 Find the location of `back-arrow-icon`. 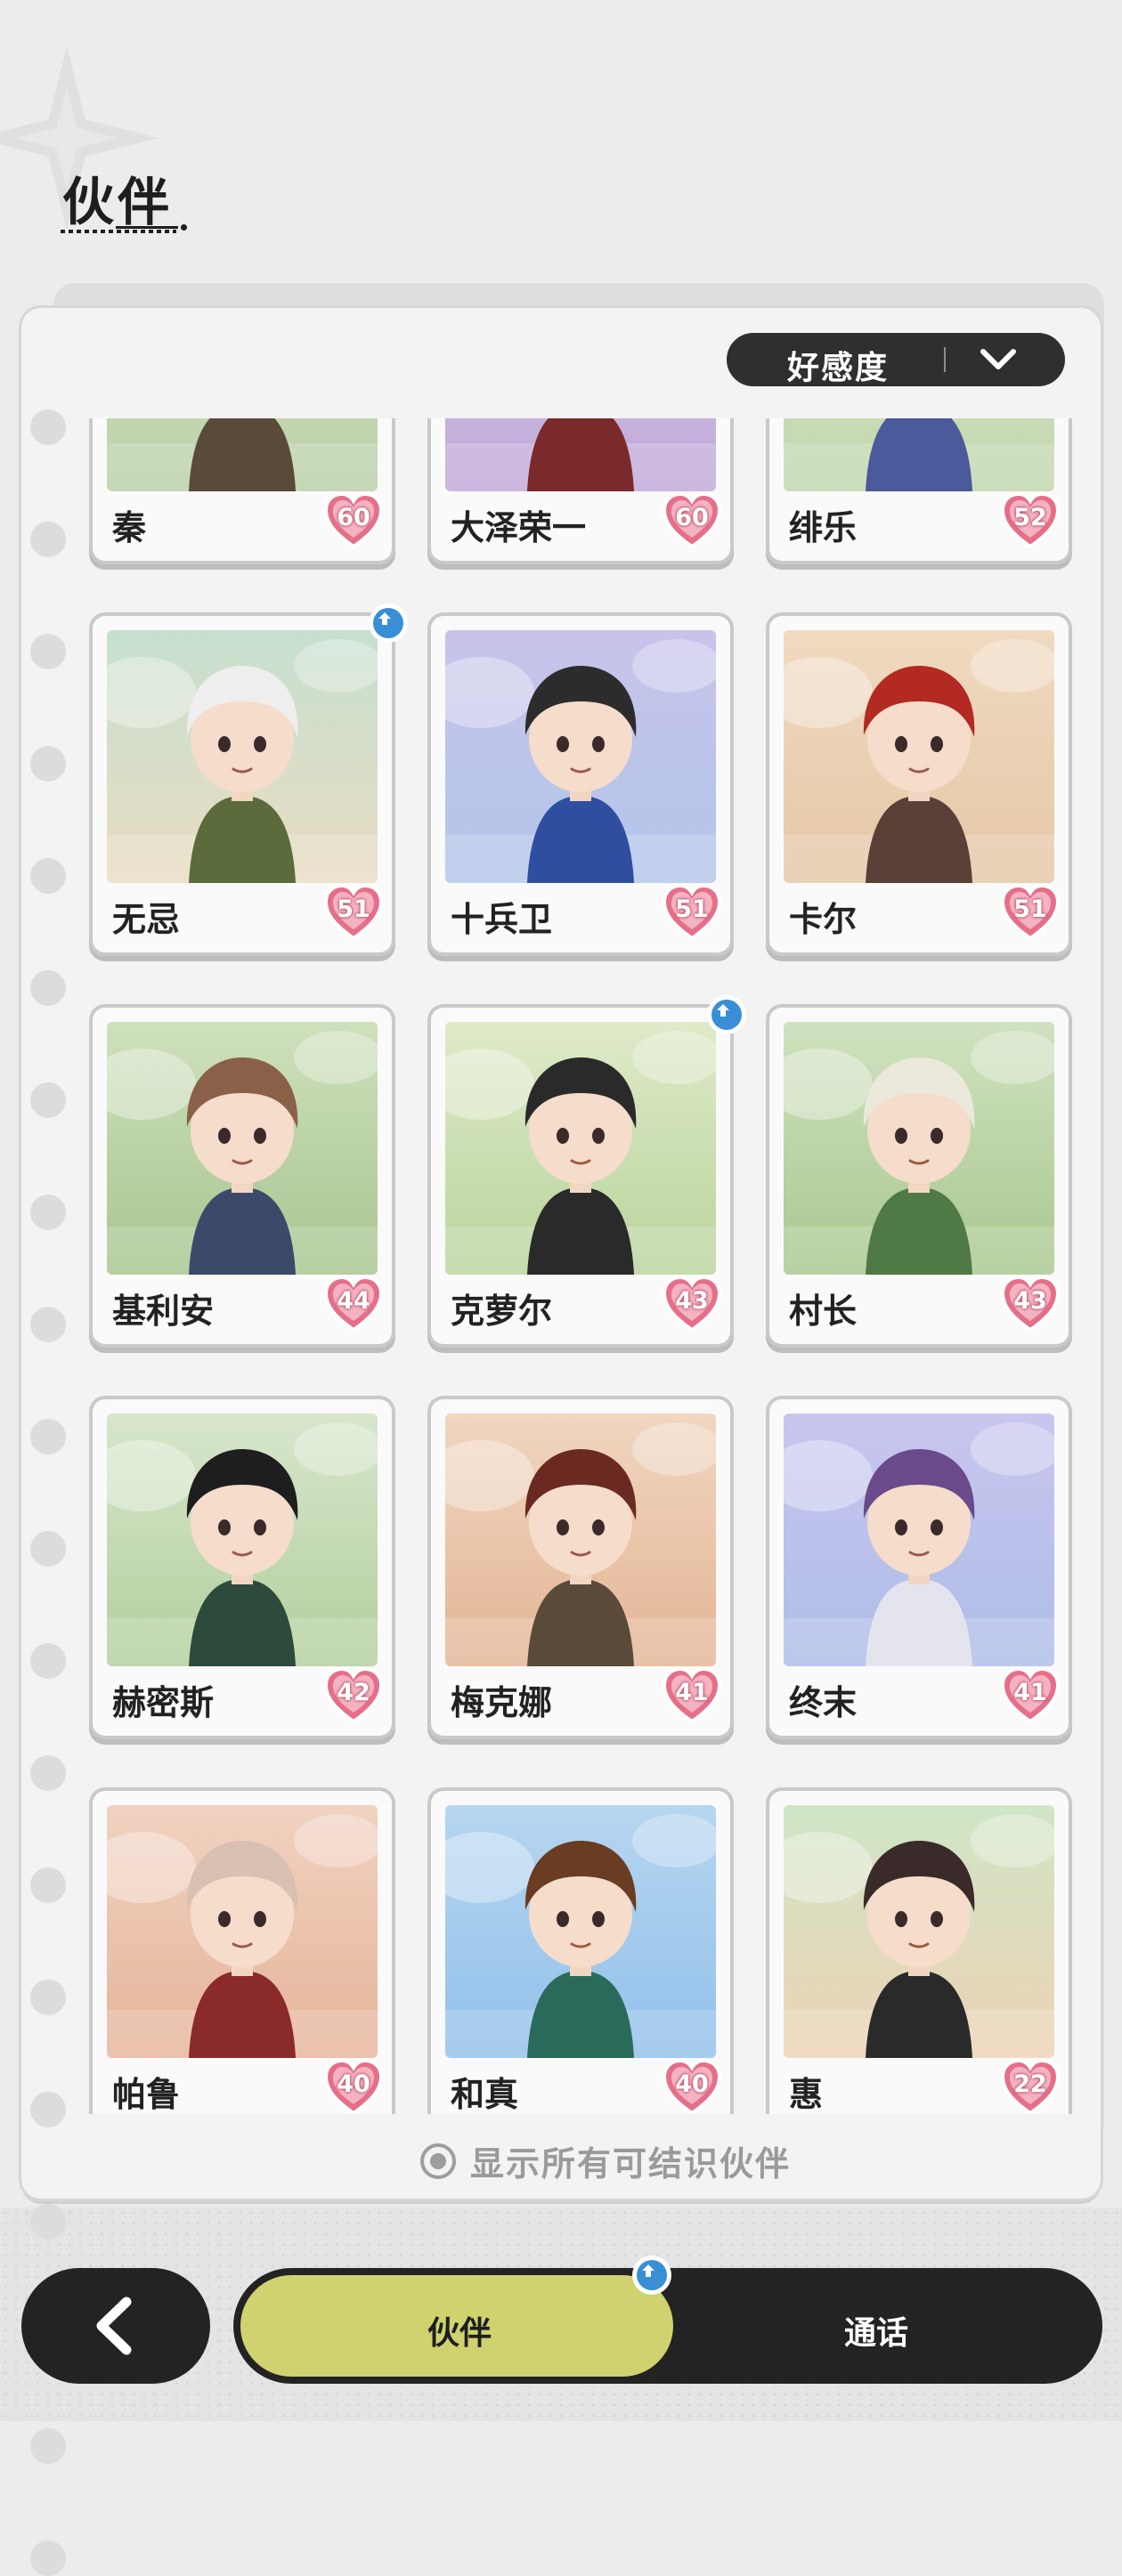

back-arrow-icon is located at coordinates (114, 2326).